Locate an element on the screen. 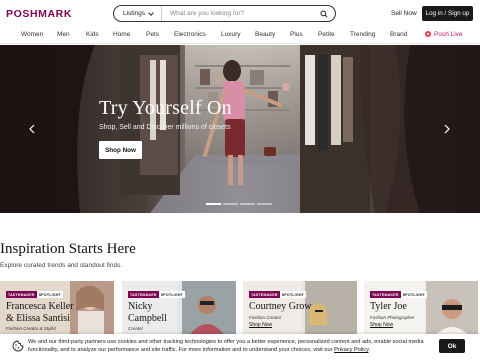  cookie-icon is located at coordinates (18, 346).